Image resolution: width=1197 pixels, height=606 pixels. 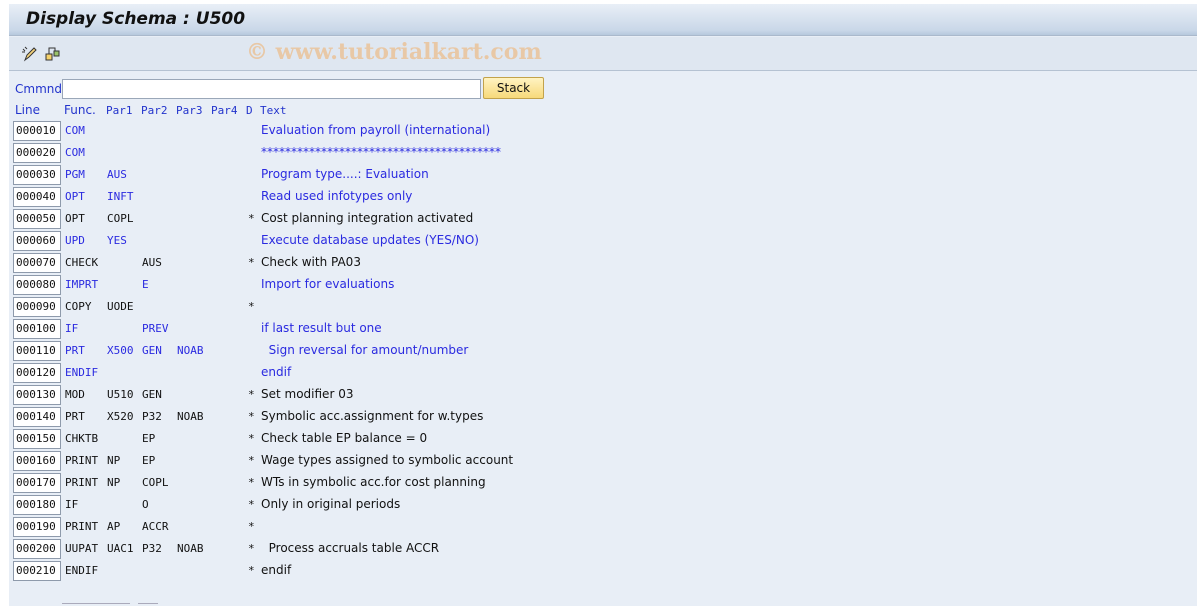 What do you see at coordinates (309, 308) in the screenshot?
I see `table-row: 000090 COPY UODE *` at bounding box center [309, 308].